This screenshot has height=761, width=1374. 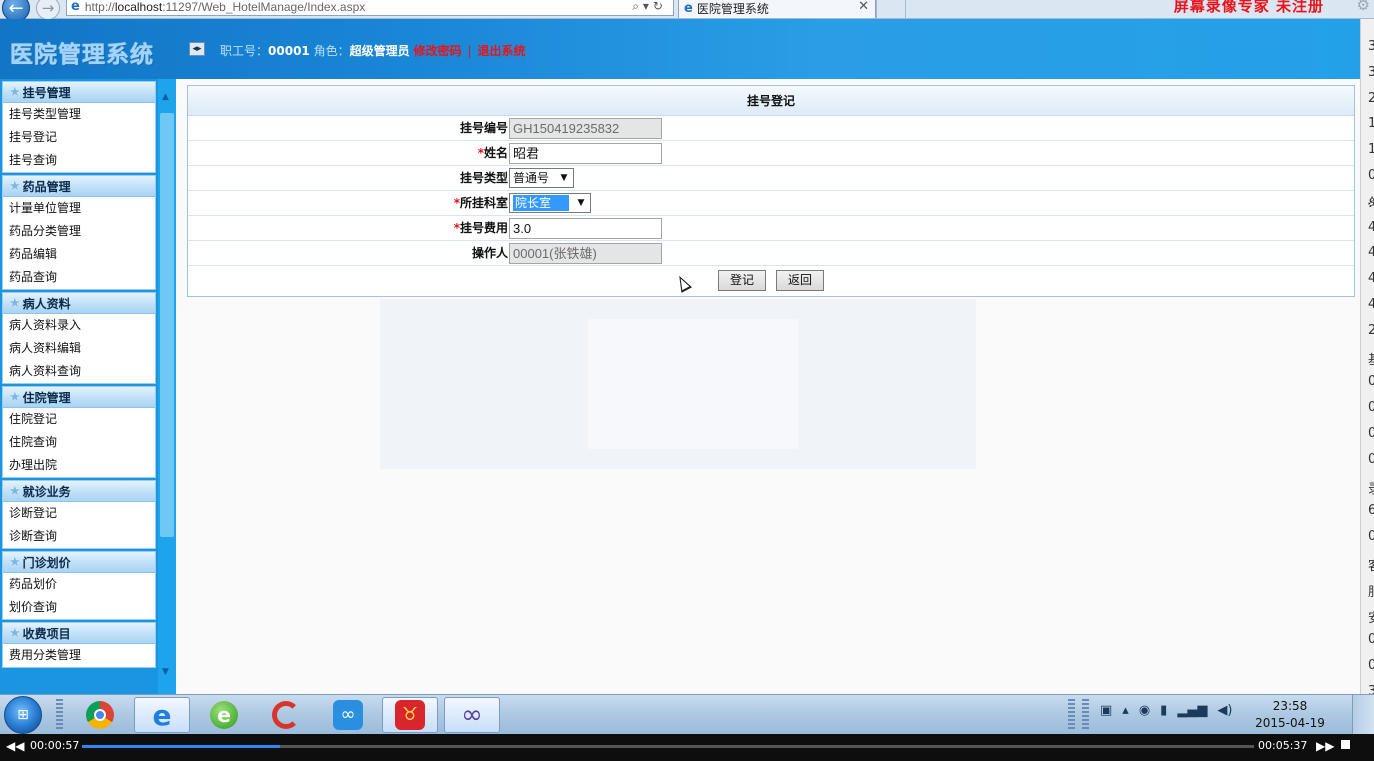 I want to click on stop-icon, so click(x=1345, y=744).